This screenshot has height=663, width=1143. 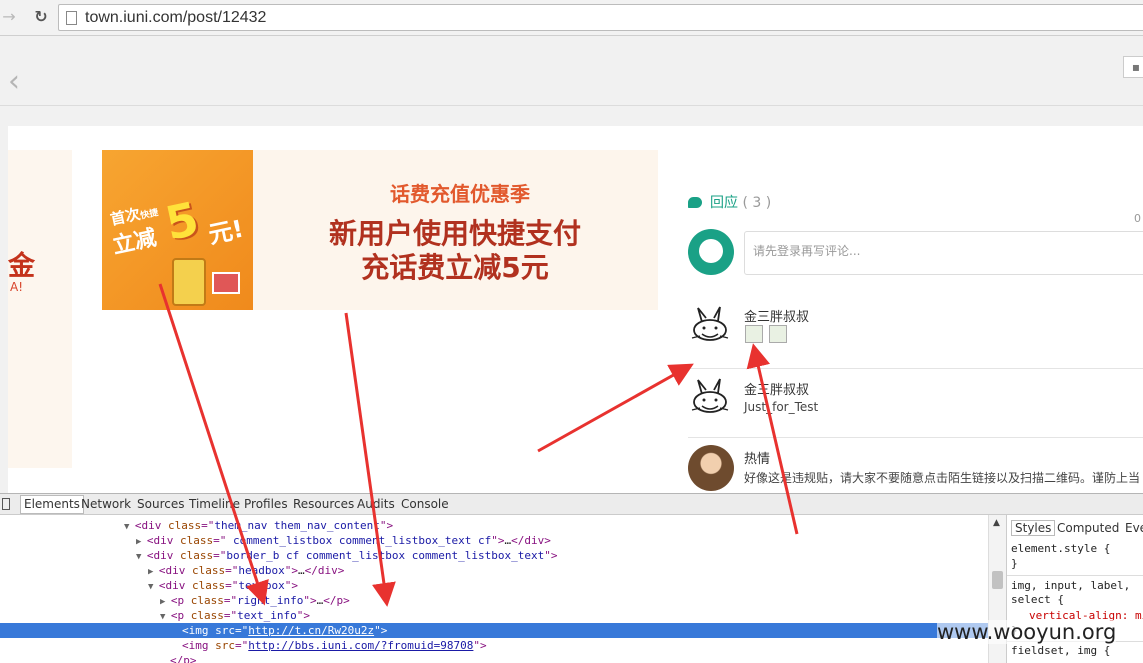 I want to click on tab-profiles: Profiles, so click(x=266, y=504).